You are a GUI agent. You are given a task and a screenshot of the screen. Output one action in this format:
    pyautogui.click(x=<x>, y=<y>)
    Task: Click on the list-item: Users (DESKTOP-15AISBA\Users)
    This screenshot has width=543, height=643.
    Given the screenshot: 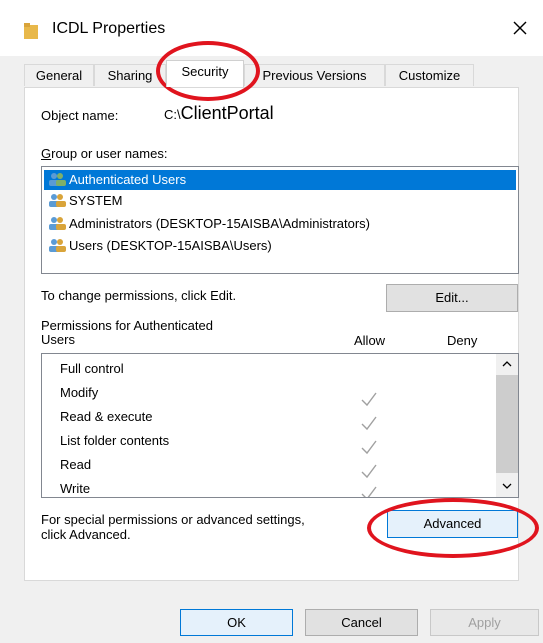 What is the action you would take?
    pyautogui.click(x=280, y=246)
    